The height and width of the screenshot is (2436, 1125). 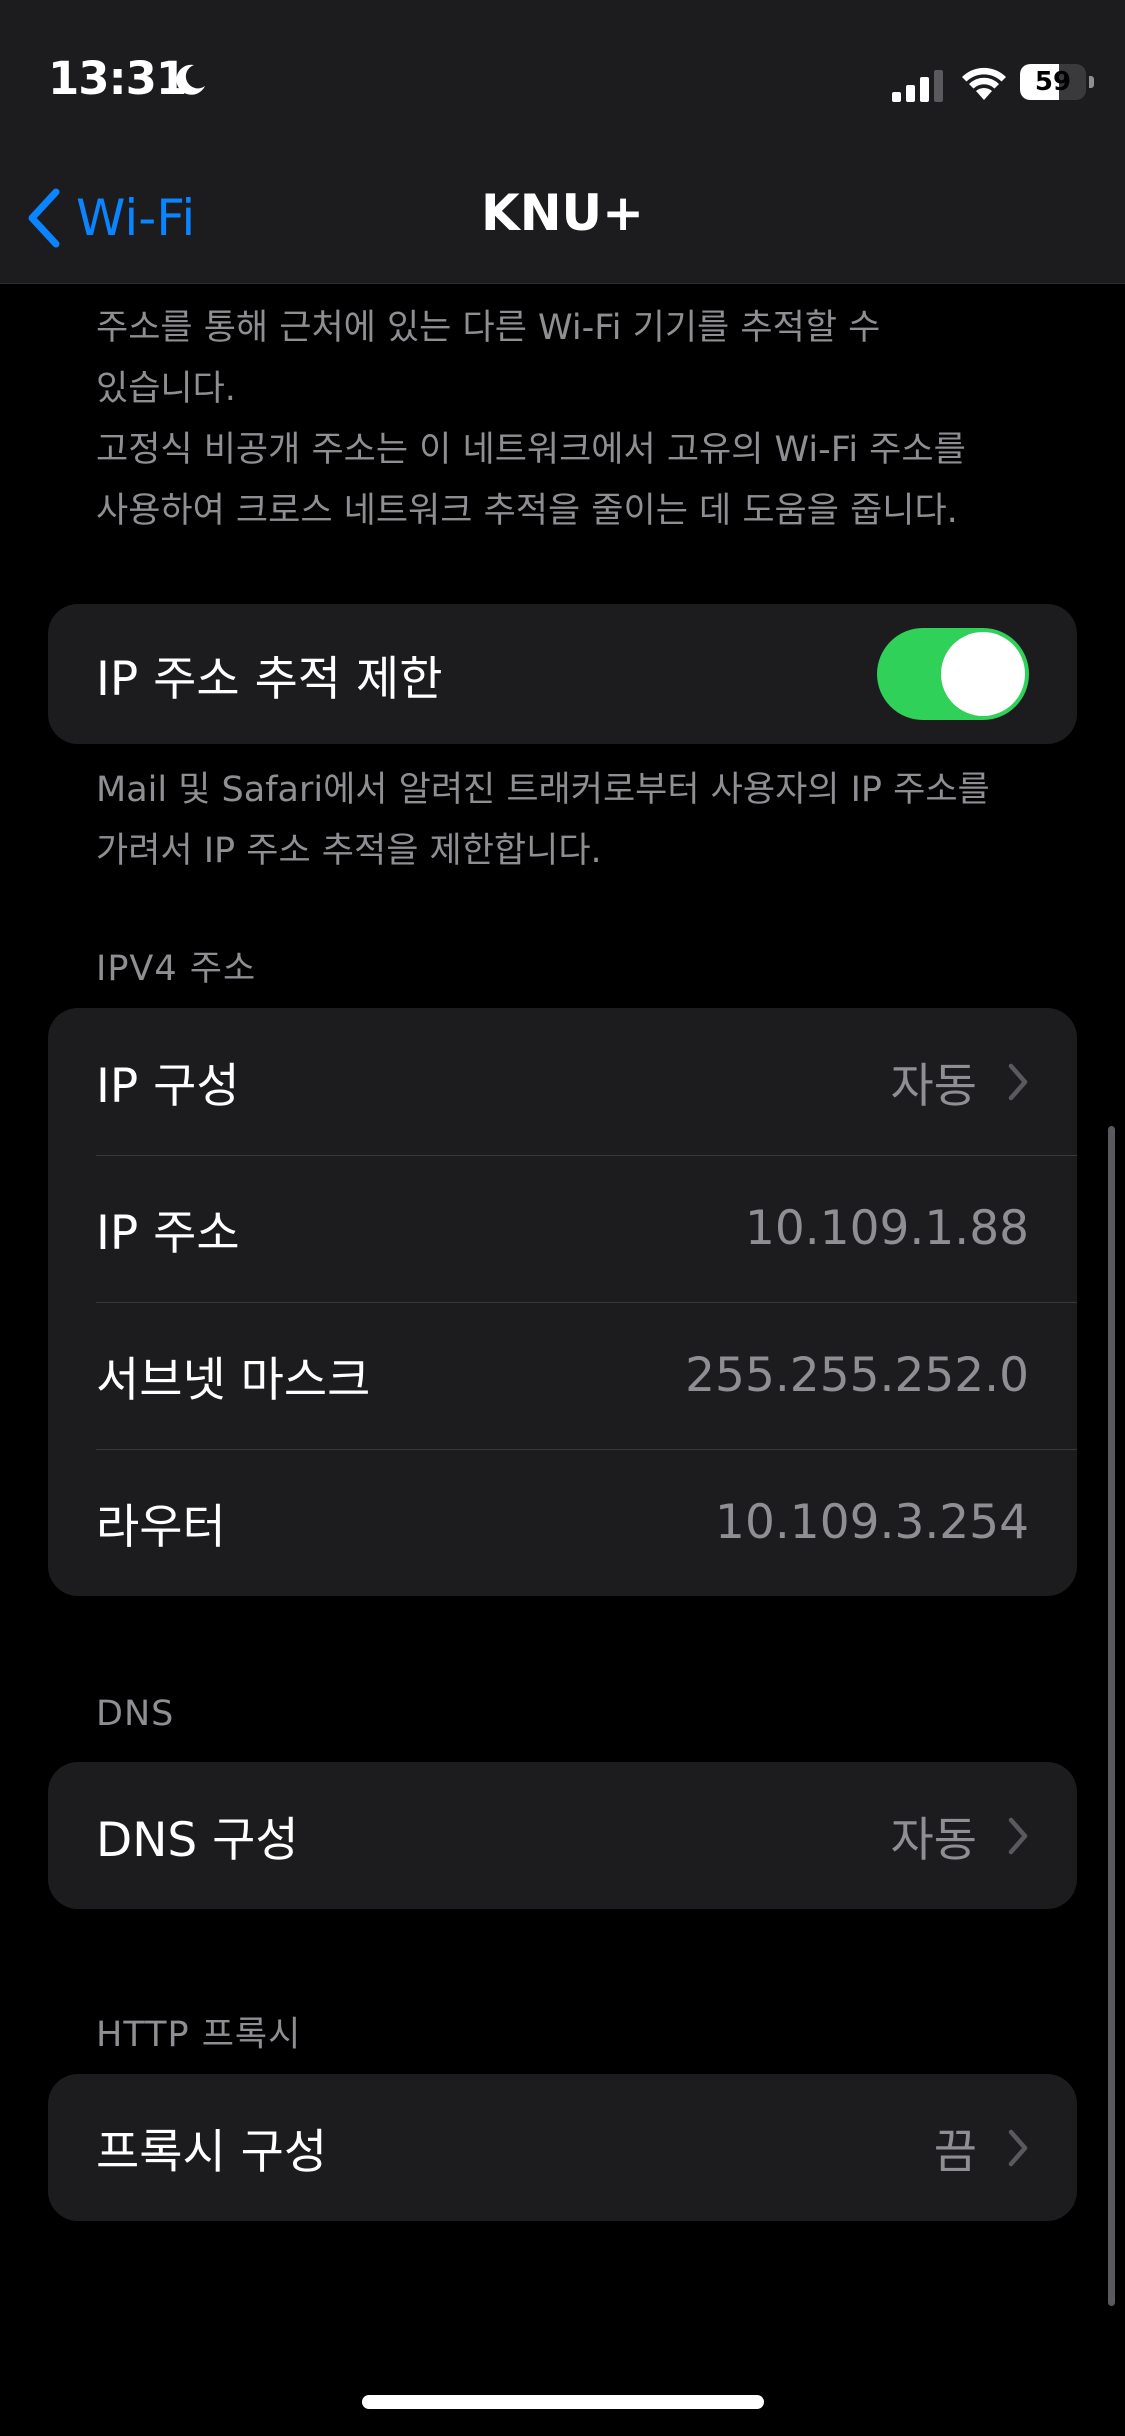 What do you see at coordinates (872, 1522) in the screenshot?
I see `router-value: 10.109.3.254` at bounding box center [872, 1522].